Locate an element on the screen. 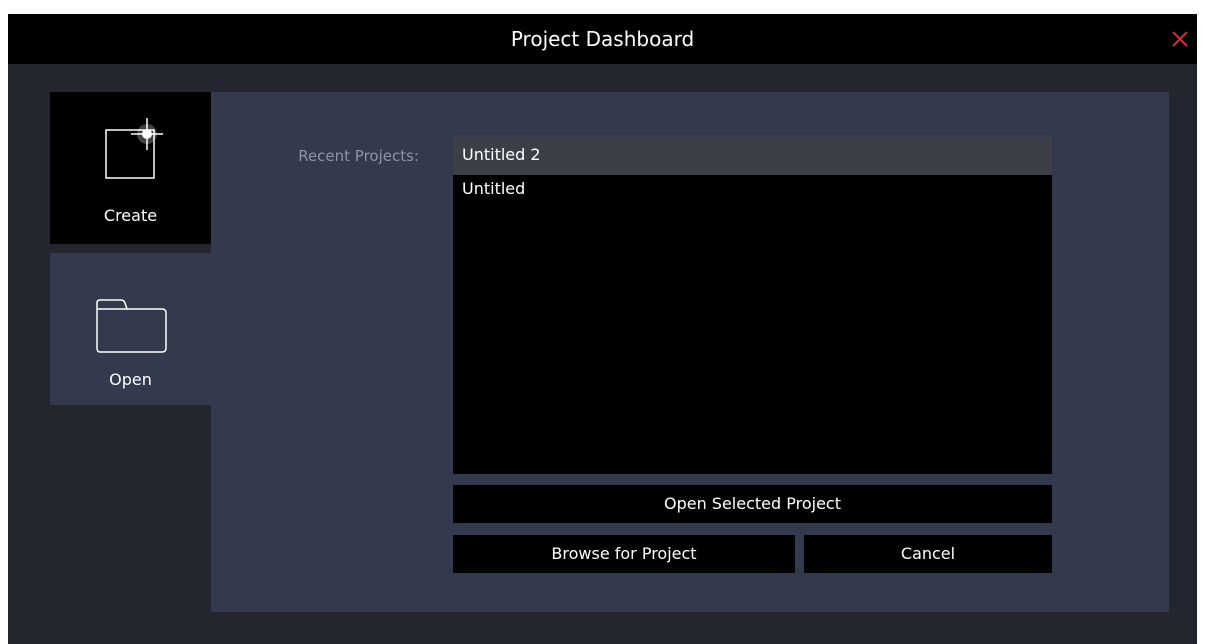 The height and width of the screenshot is (644, 1205). tab-create-label: Create is located at coordinates (130, 215).